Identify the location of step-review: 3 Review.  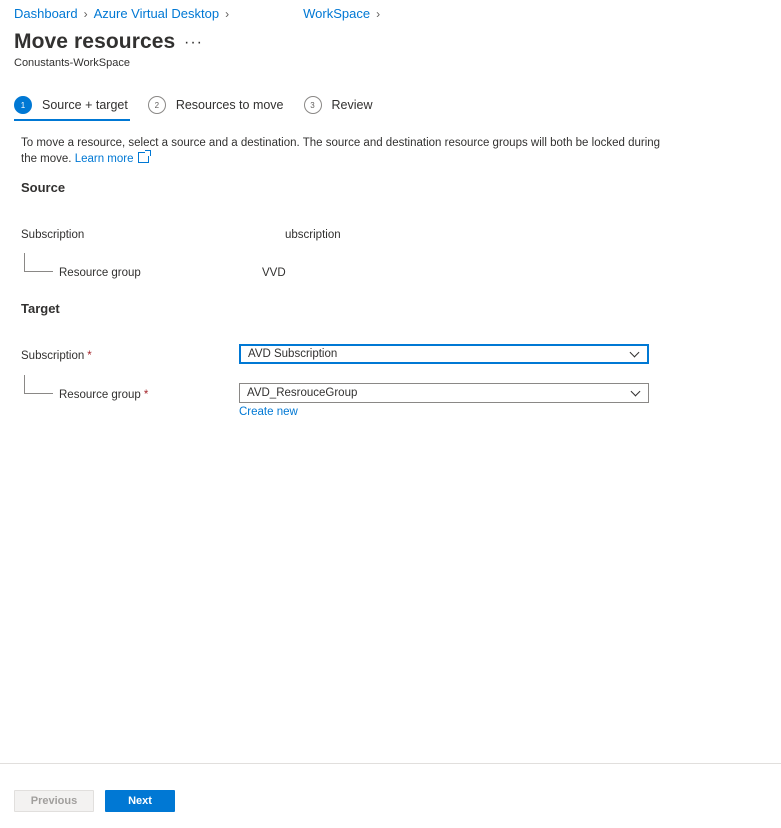
(338, 105).